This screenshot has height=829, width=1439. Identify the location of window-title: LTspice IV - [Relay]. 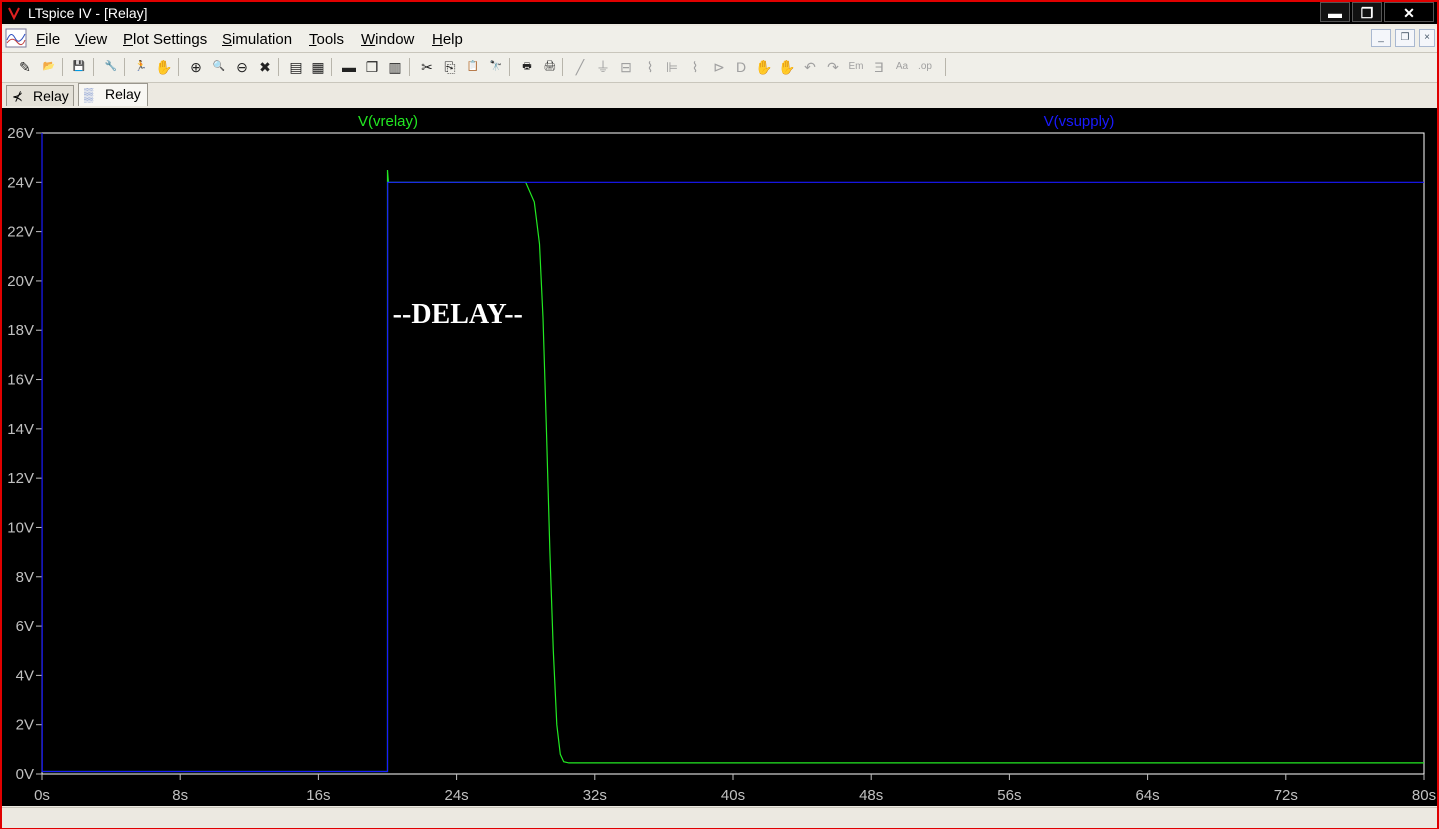
(88, 13).